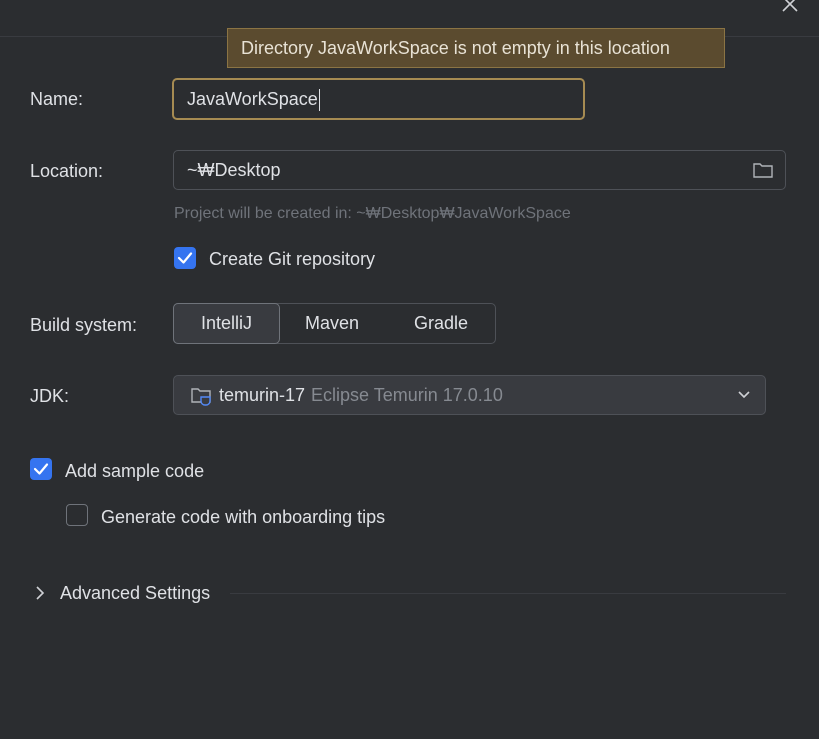 Image resolution: width=819 pixels, height=739 pixels. Describe the element at coordinates (790, 8) in the screenshot. I see `close-icon` at that location.